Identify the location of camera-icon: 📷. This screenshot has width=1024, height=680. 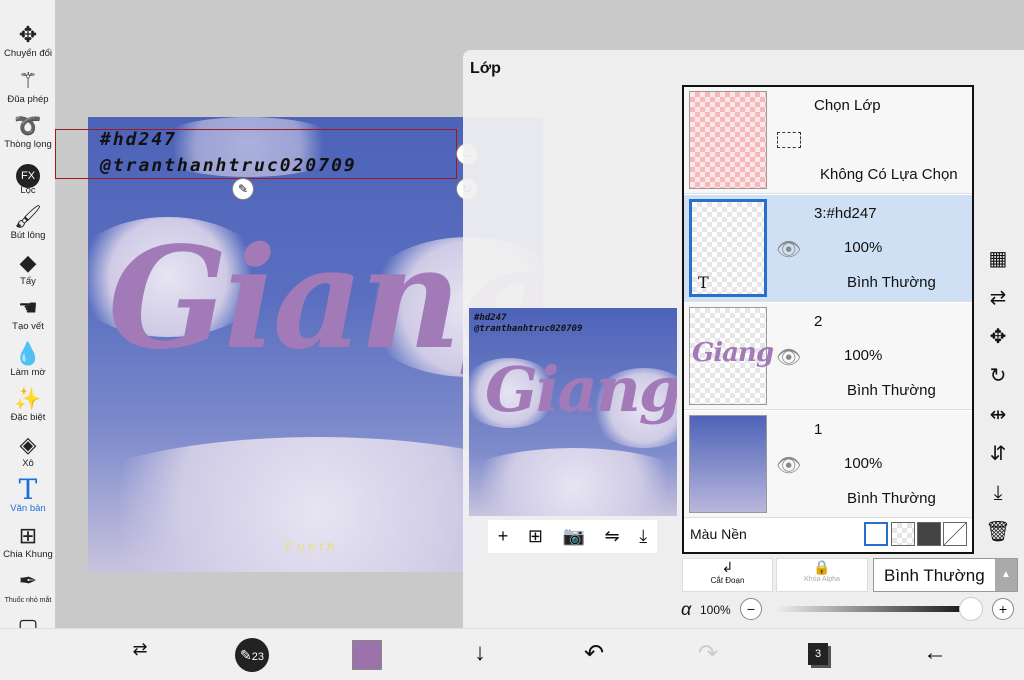
(574, 536).